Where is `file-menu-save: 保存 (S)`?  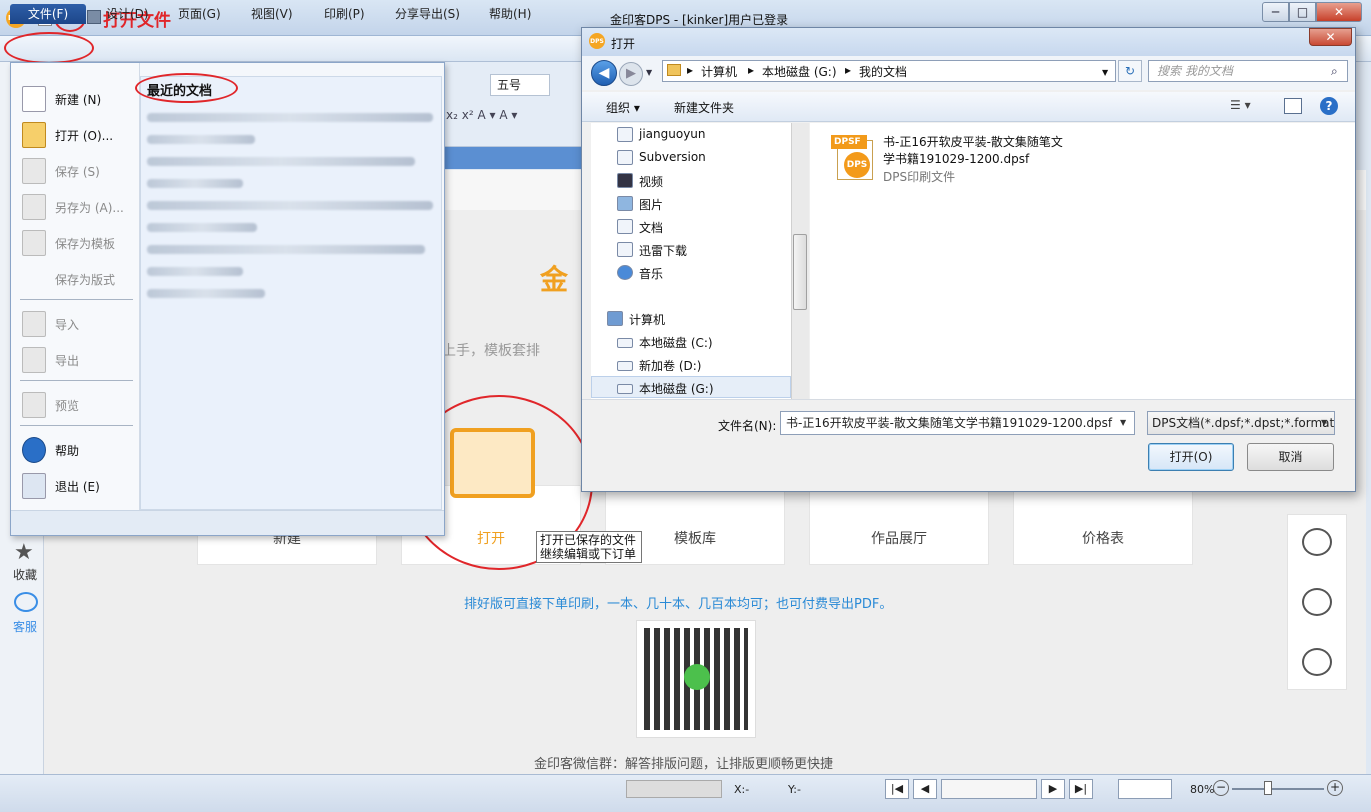 file-menu-save: 保存 (S) is located at coordinates (79, 171).